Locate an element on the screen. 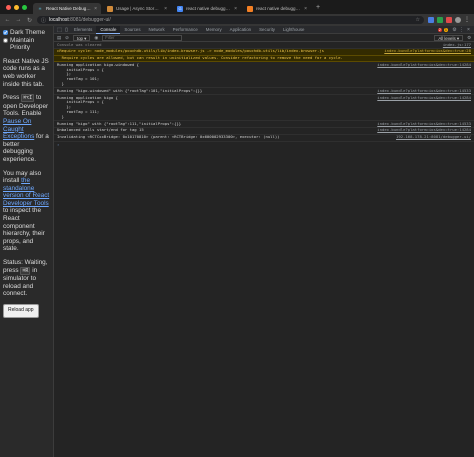 Image resolution: width=474 pixels, height=457 pixels. browser-tab-async-storage: Usage | Async Storage × is located at coordinates (137, 8).